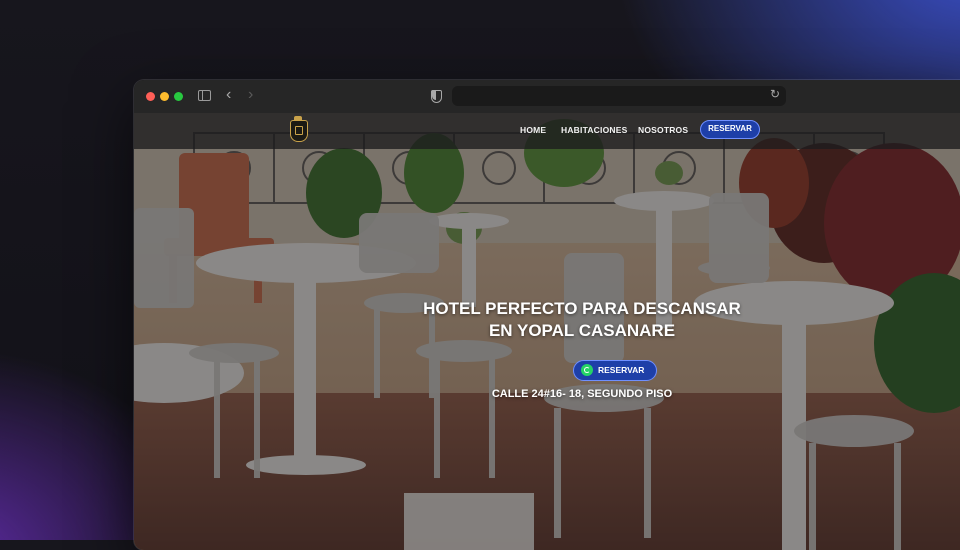 This screenshot has height=550, width=960. I want to click on shield-icon, so click(436, 96).